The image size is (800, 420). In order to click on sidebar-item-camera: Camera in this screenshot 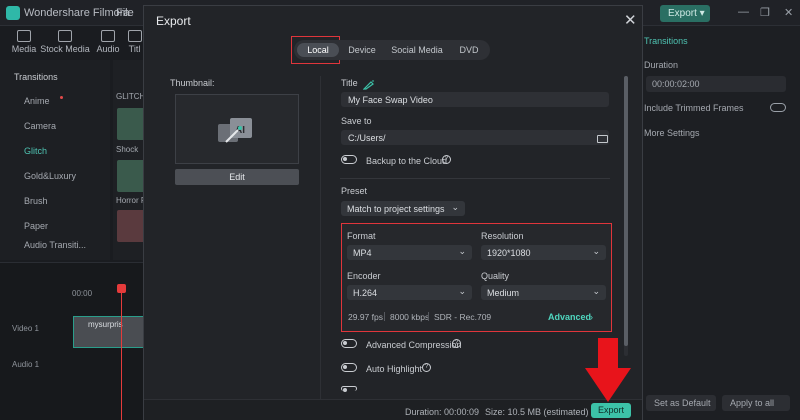, I will do `click(40, 126)`.